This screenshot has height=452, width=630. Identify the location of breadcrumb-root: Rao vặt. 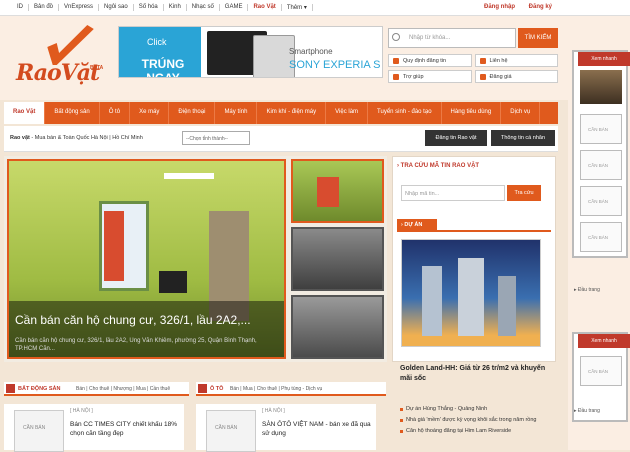
(20, 138).